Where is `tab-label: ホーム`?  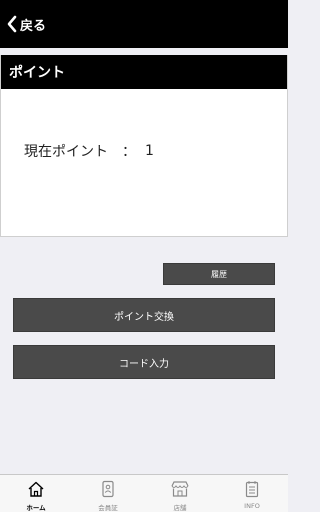
tab-label: ホーム is located at coordinates (36, 508).